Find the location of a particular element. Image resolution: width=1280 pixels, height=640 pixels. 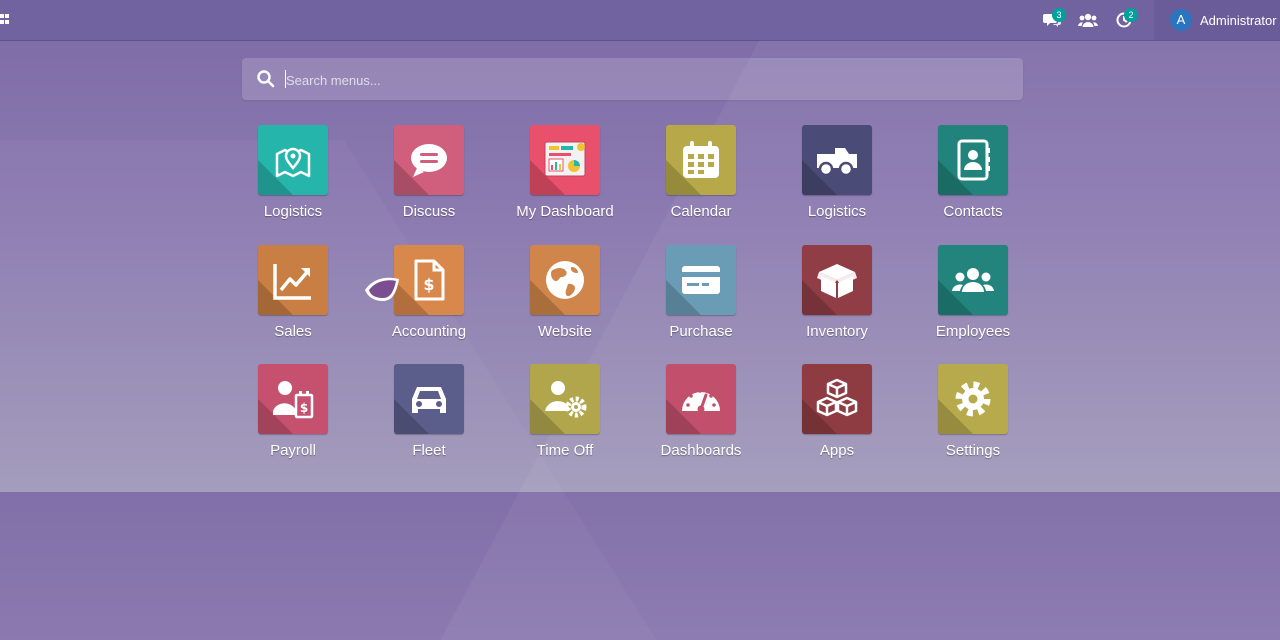

map-marker-icon is located at coordinates (293, 162).